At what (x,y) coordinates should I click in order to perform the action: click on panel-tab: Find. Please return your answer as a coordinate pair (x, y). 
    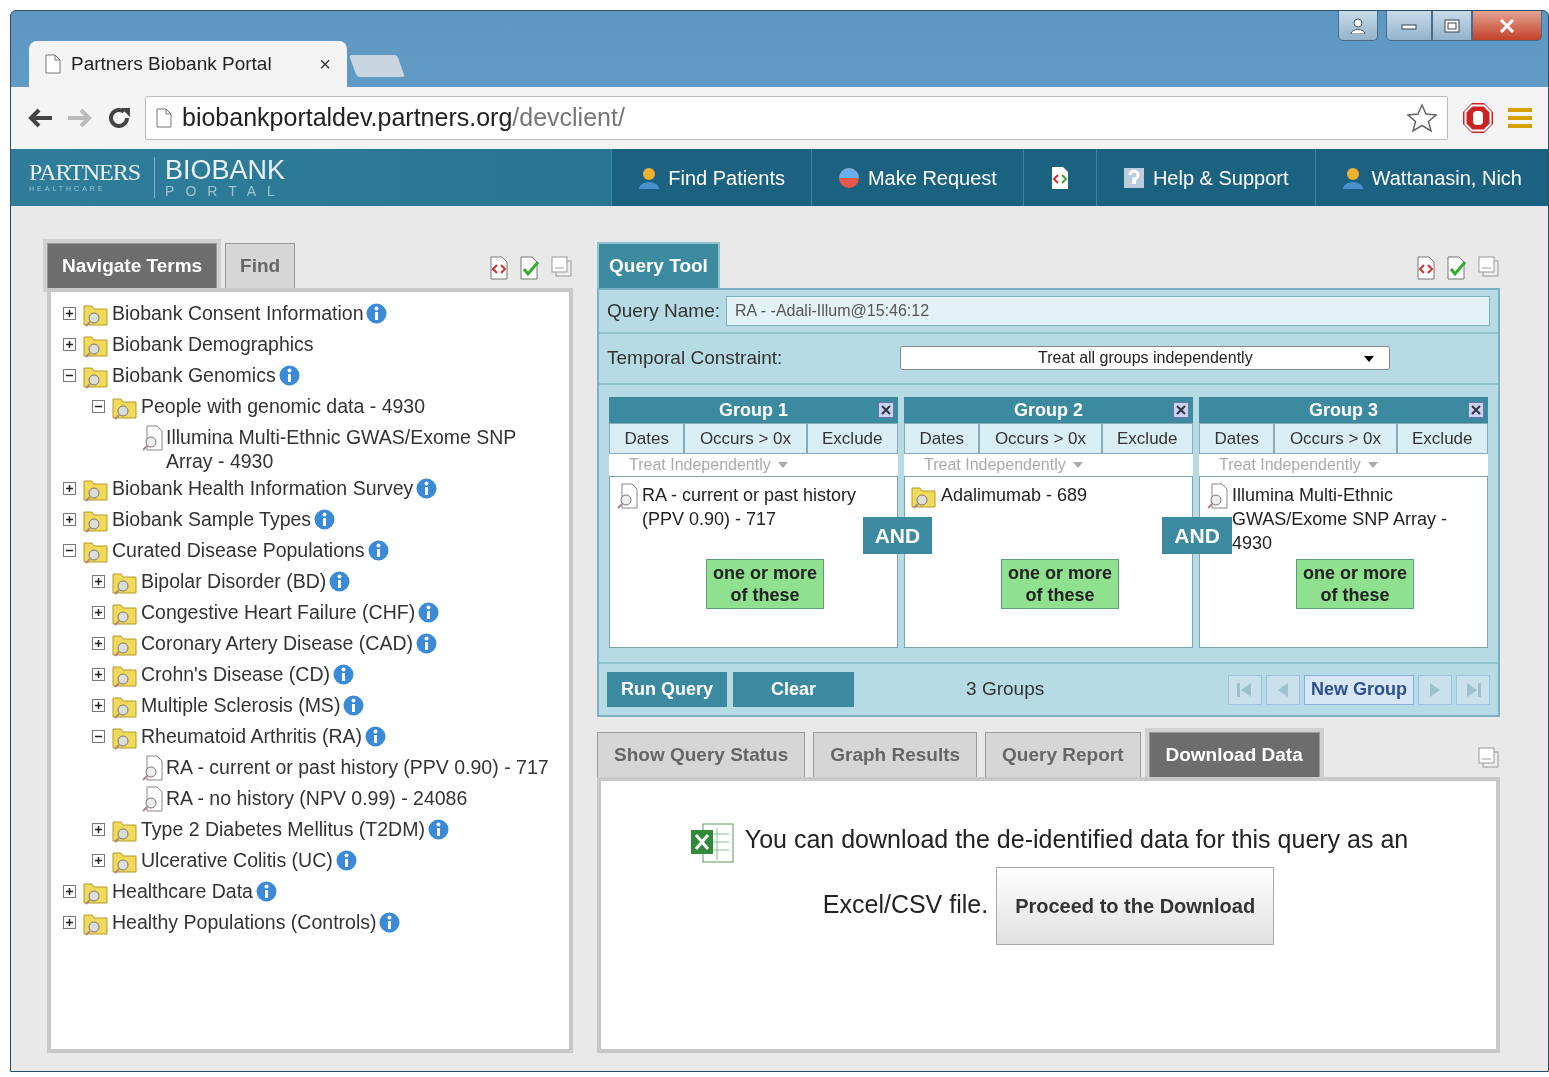
    Looking at the image, I should click on (260, 265).